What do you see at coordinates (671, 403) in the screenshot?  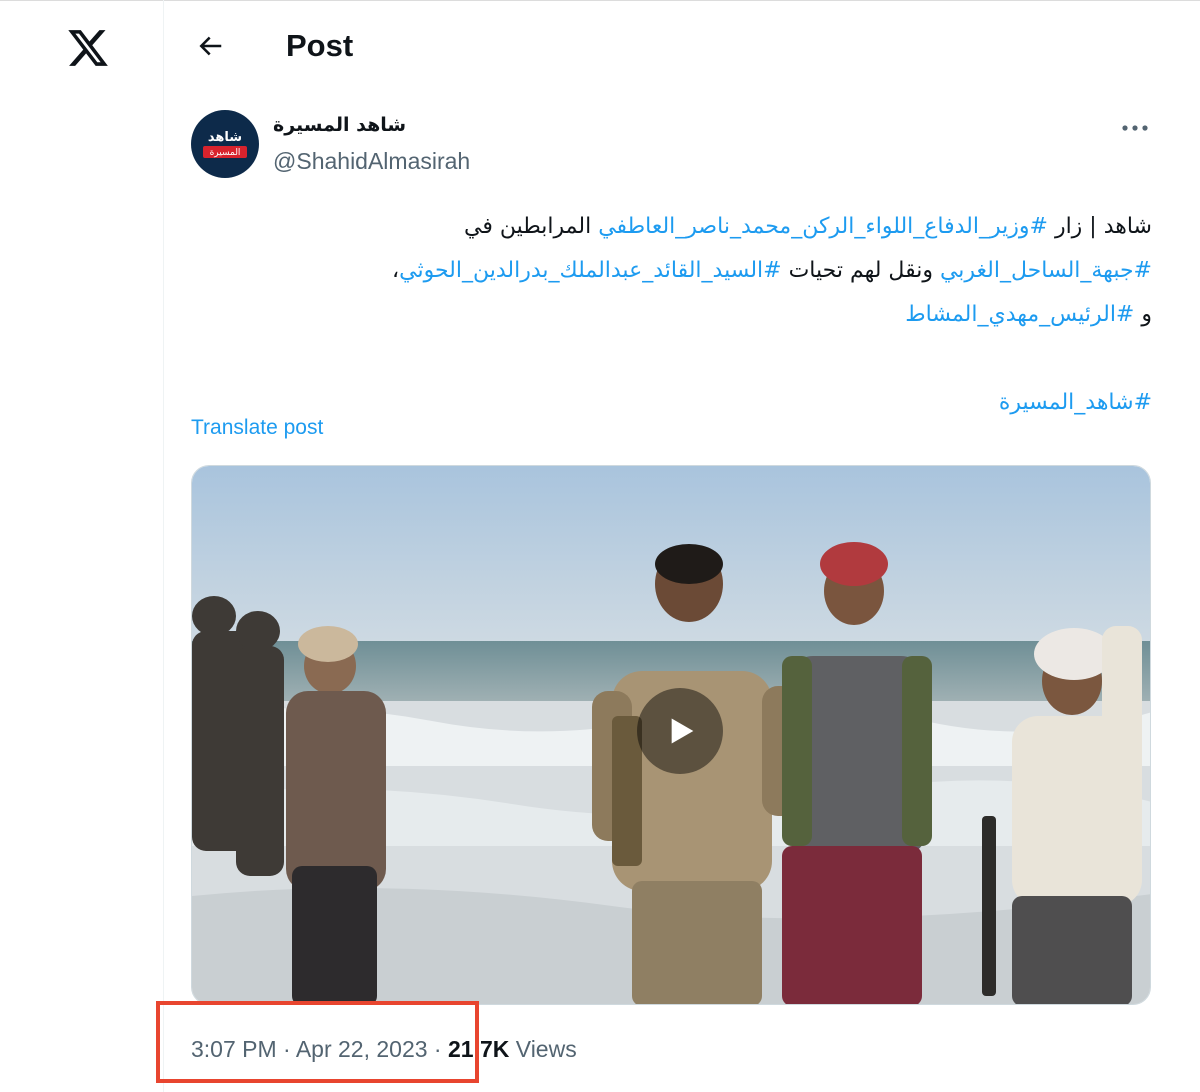 I see `tweet-line-4: #شاهد_المسيرة` at bounding box center [671, 403].